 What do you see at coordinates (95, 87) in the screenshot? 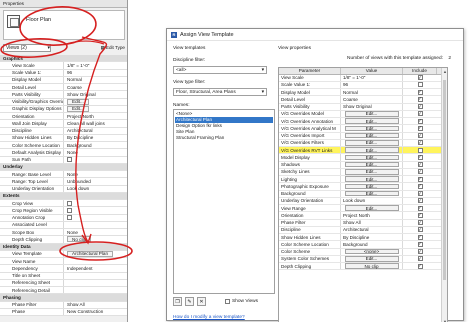
I see `property-value: Coarse` at bounding box center [95, 87].